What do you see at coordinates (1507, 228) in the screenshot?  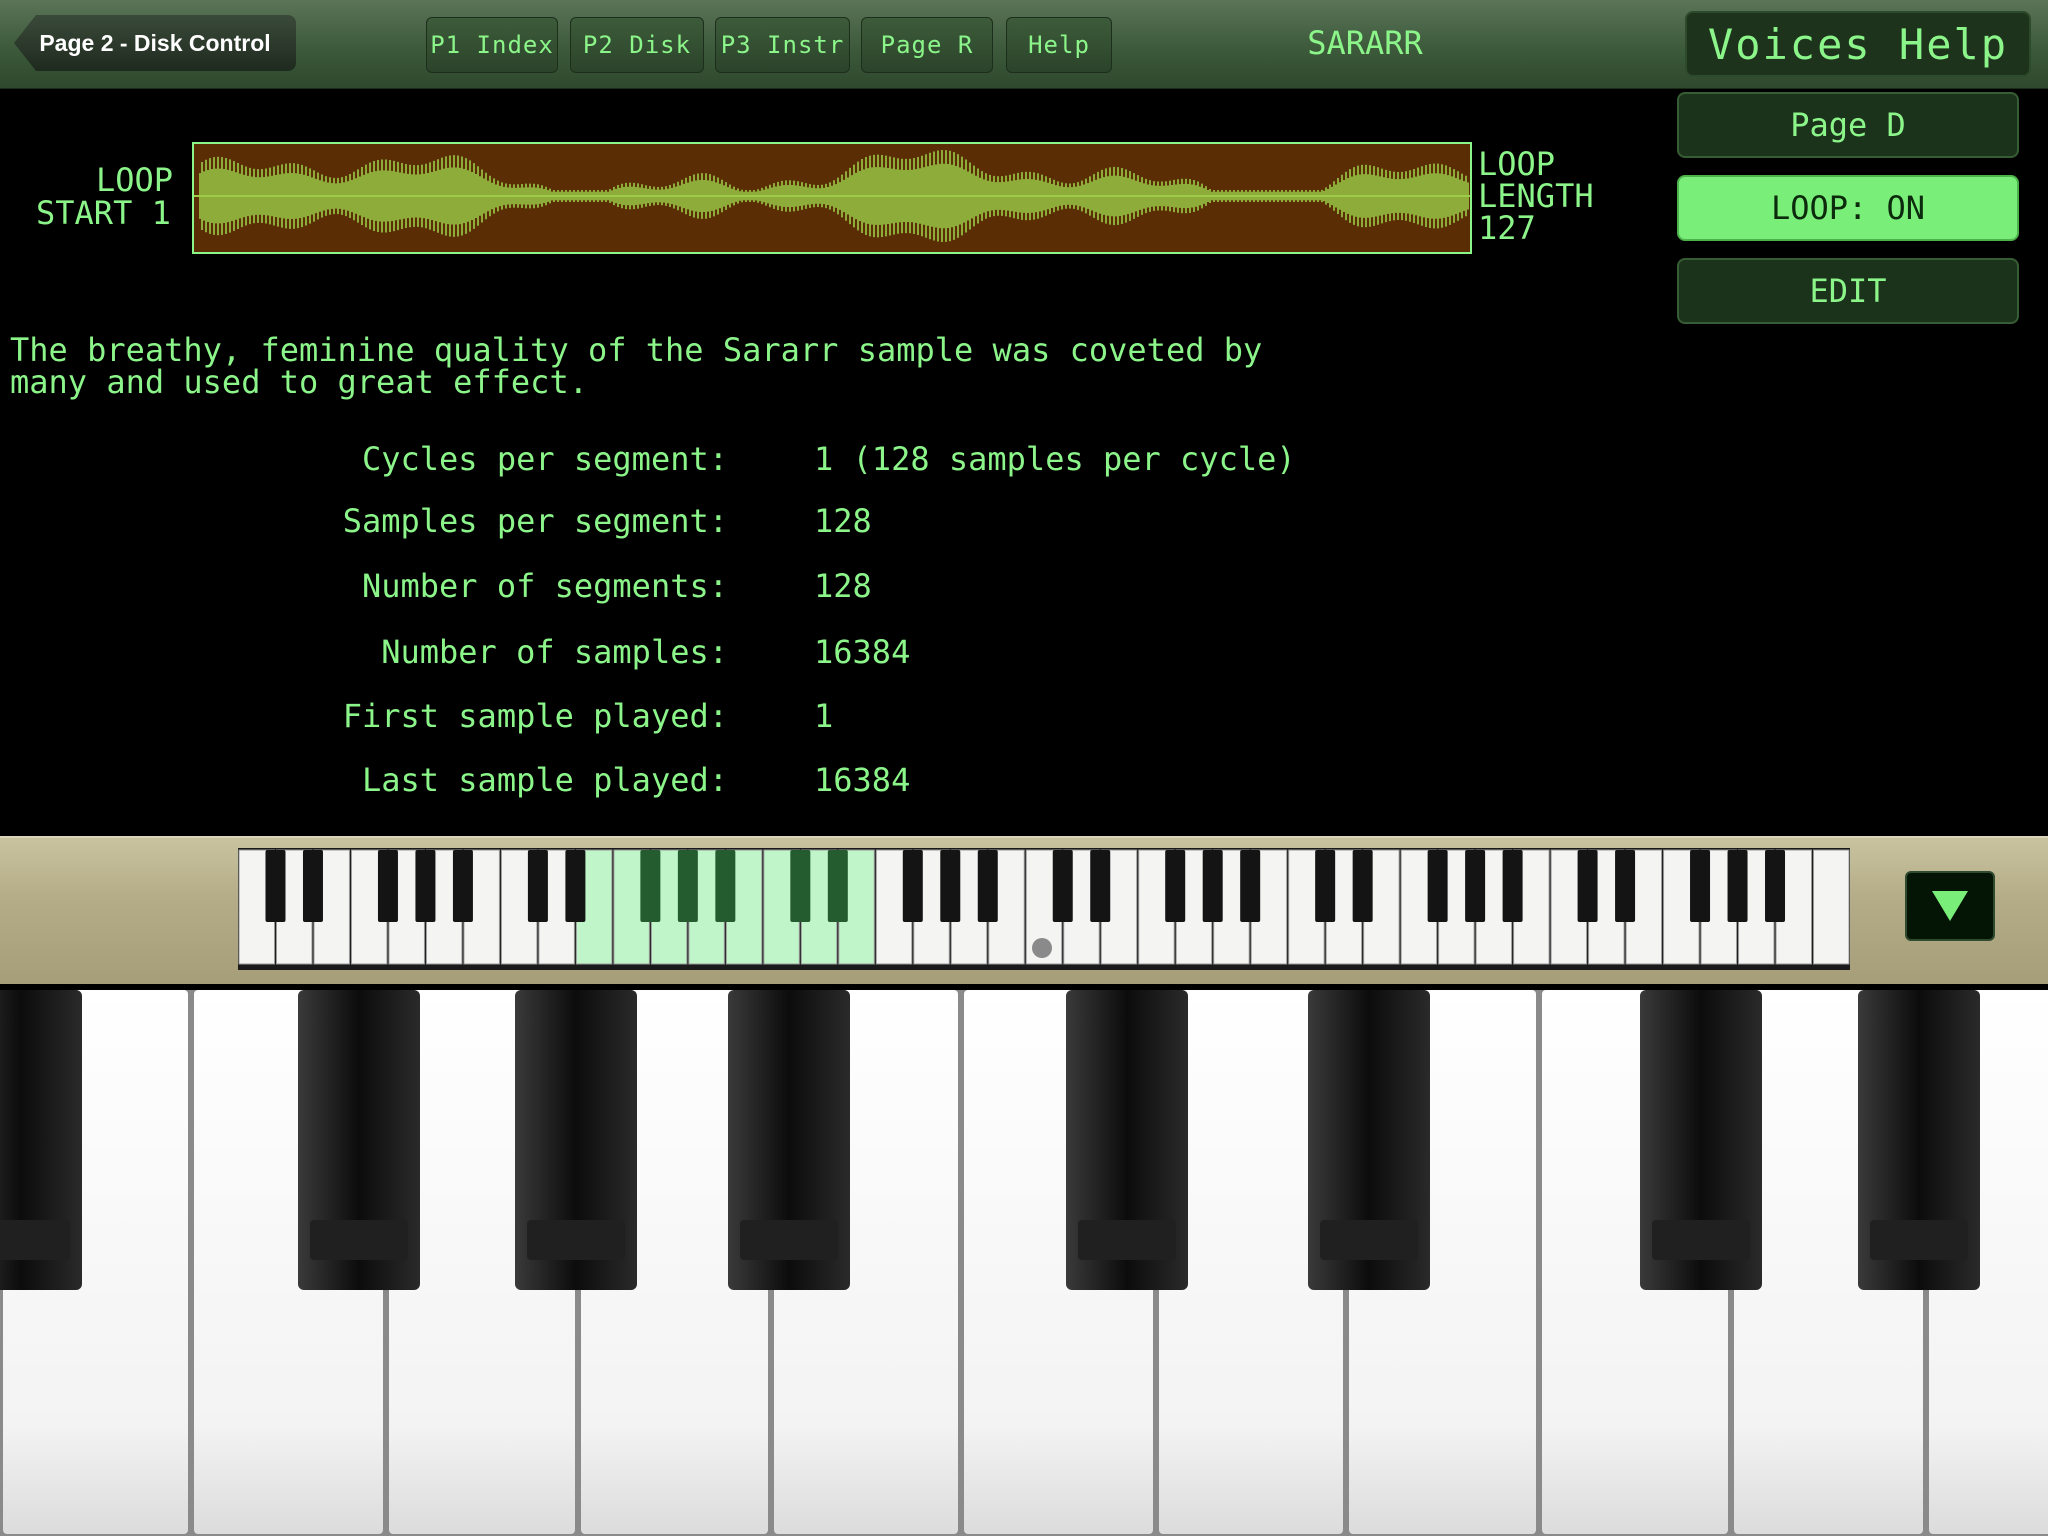 I see `loop-length-value: 127` at bounding box center [1507, 228].